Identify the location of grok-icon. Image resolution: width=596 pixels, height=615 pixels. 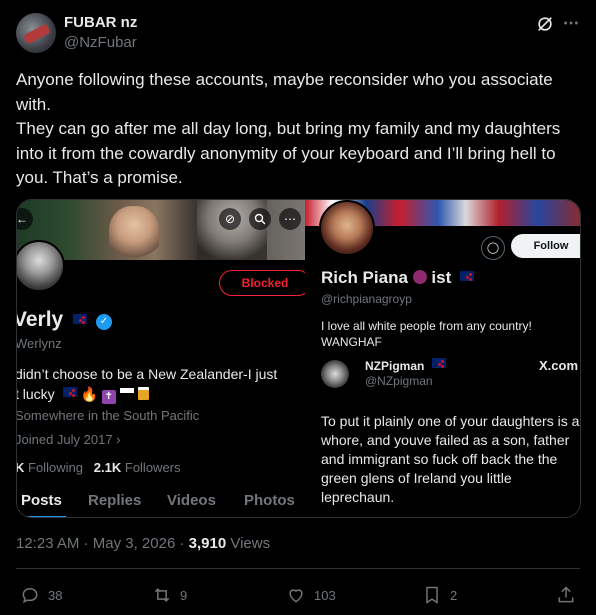
(545, 24).